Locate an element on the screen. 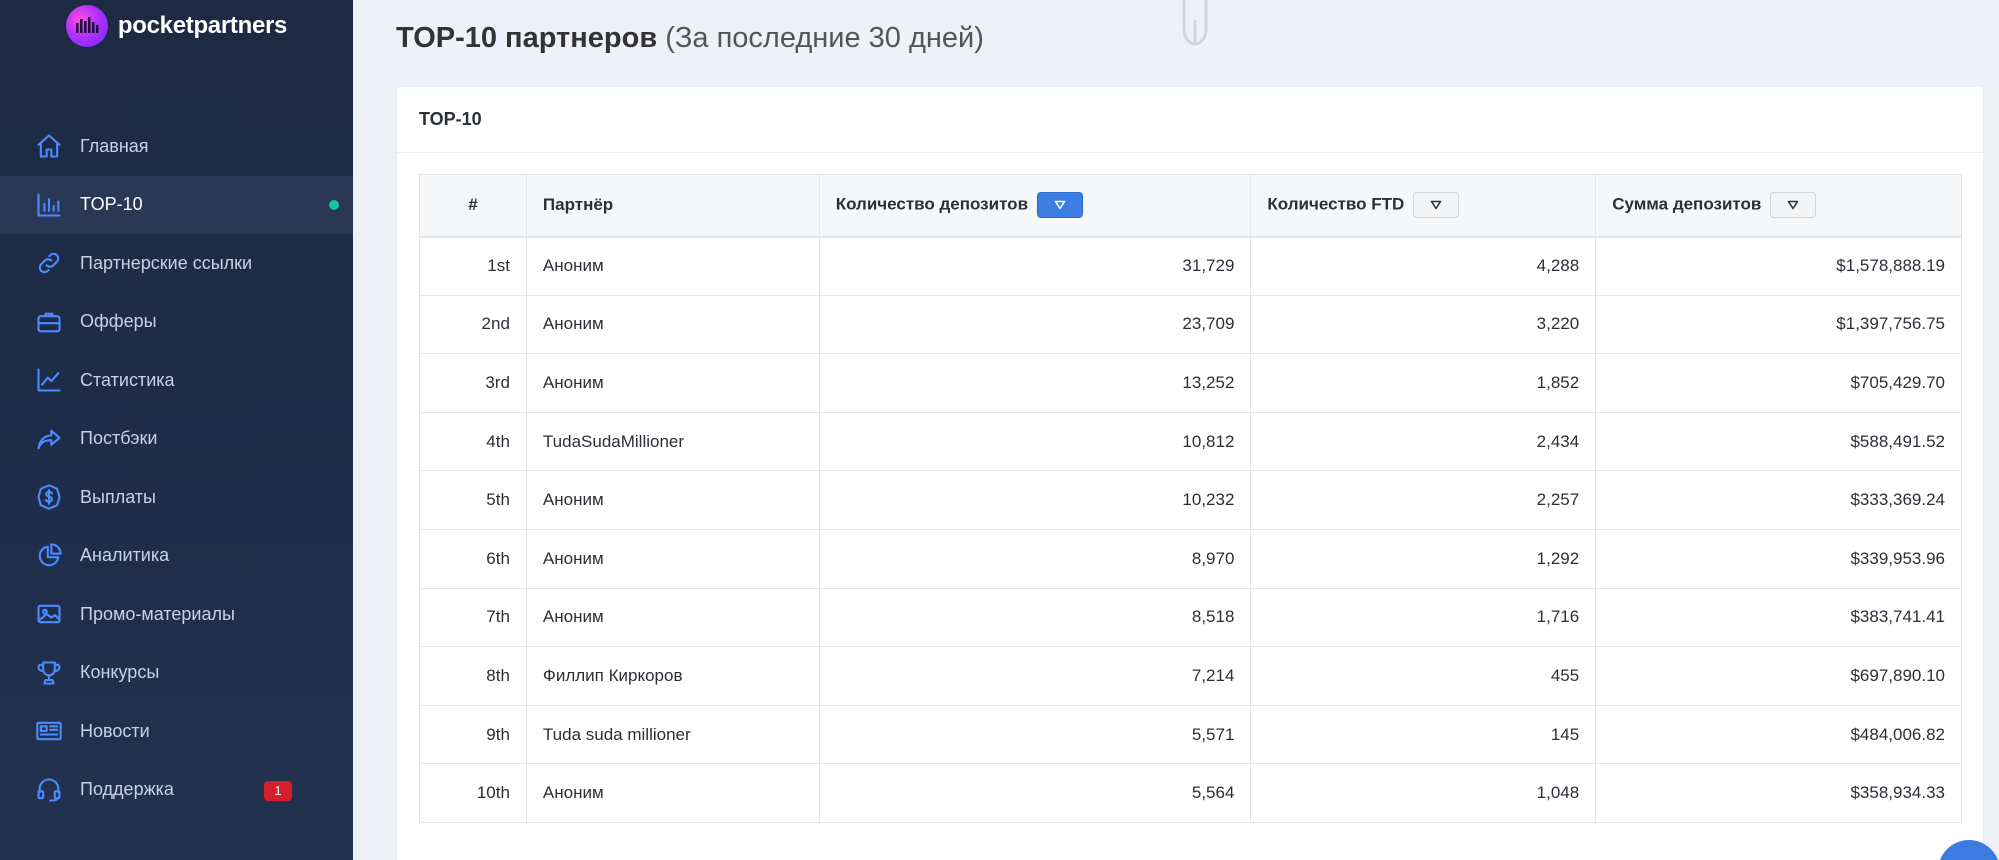 Image resolution: width=1999 pixels, height=860 pixels. sidebar-item-label: Постбэки is located at coordinates (119, 438).